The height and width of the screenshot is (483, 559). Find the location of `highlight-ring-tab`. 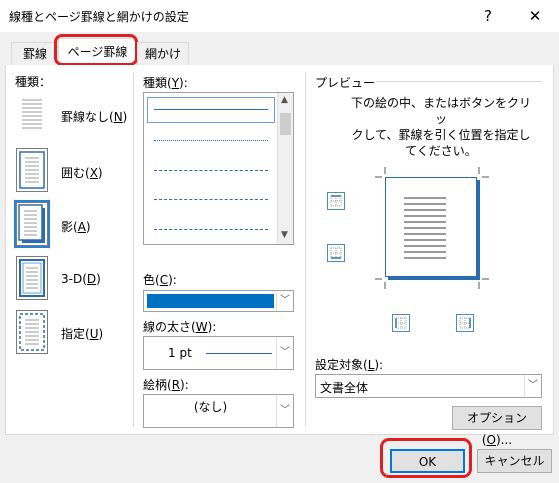

highlight-ring-tab is located at coordinates (96, 50).